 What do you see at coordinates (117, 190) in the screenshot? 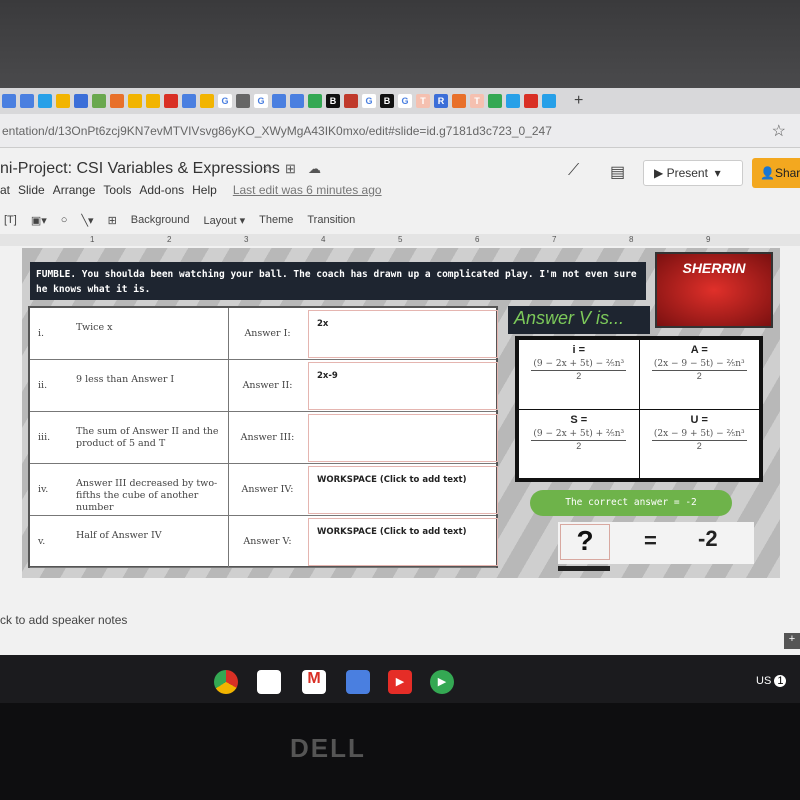
I see `menu-tools: Tools` at bounding box center [117, 190].